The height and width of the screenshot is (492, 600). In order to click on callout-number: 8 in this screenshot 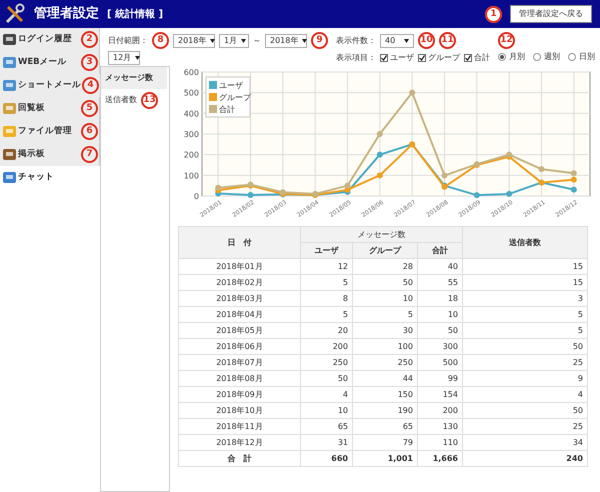, I will do `click(160, 40)`.